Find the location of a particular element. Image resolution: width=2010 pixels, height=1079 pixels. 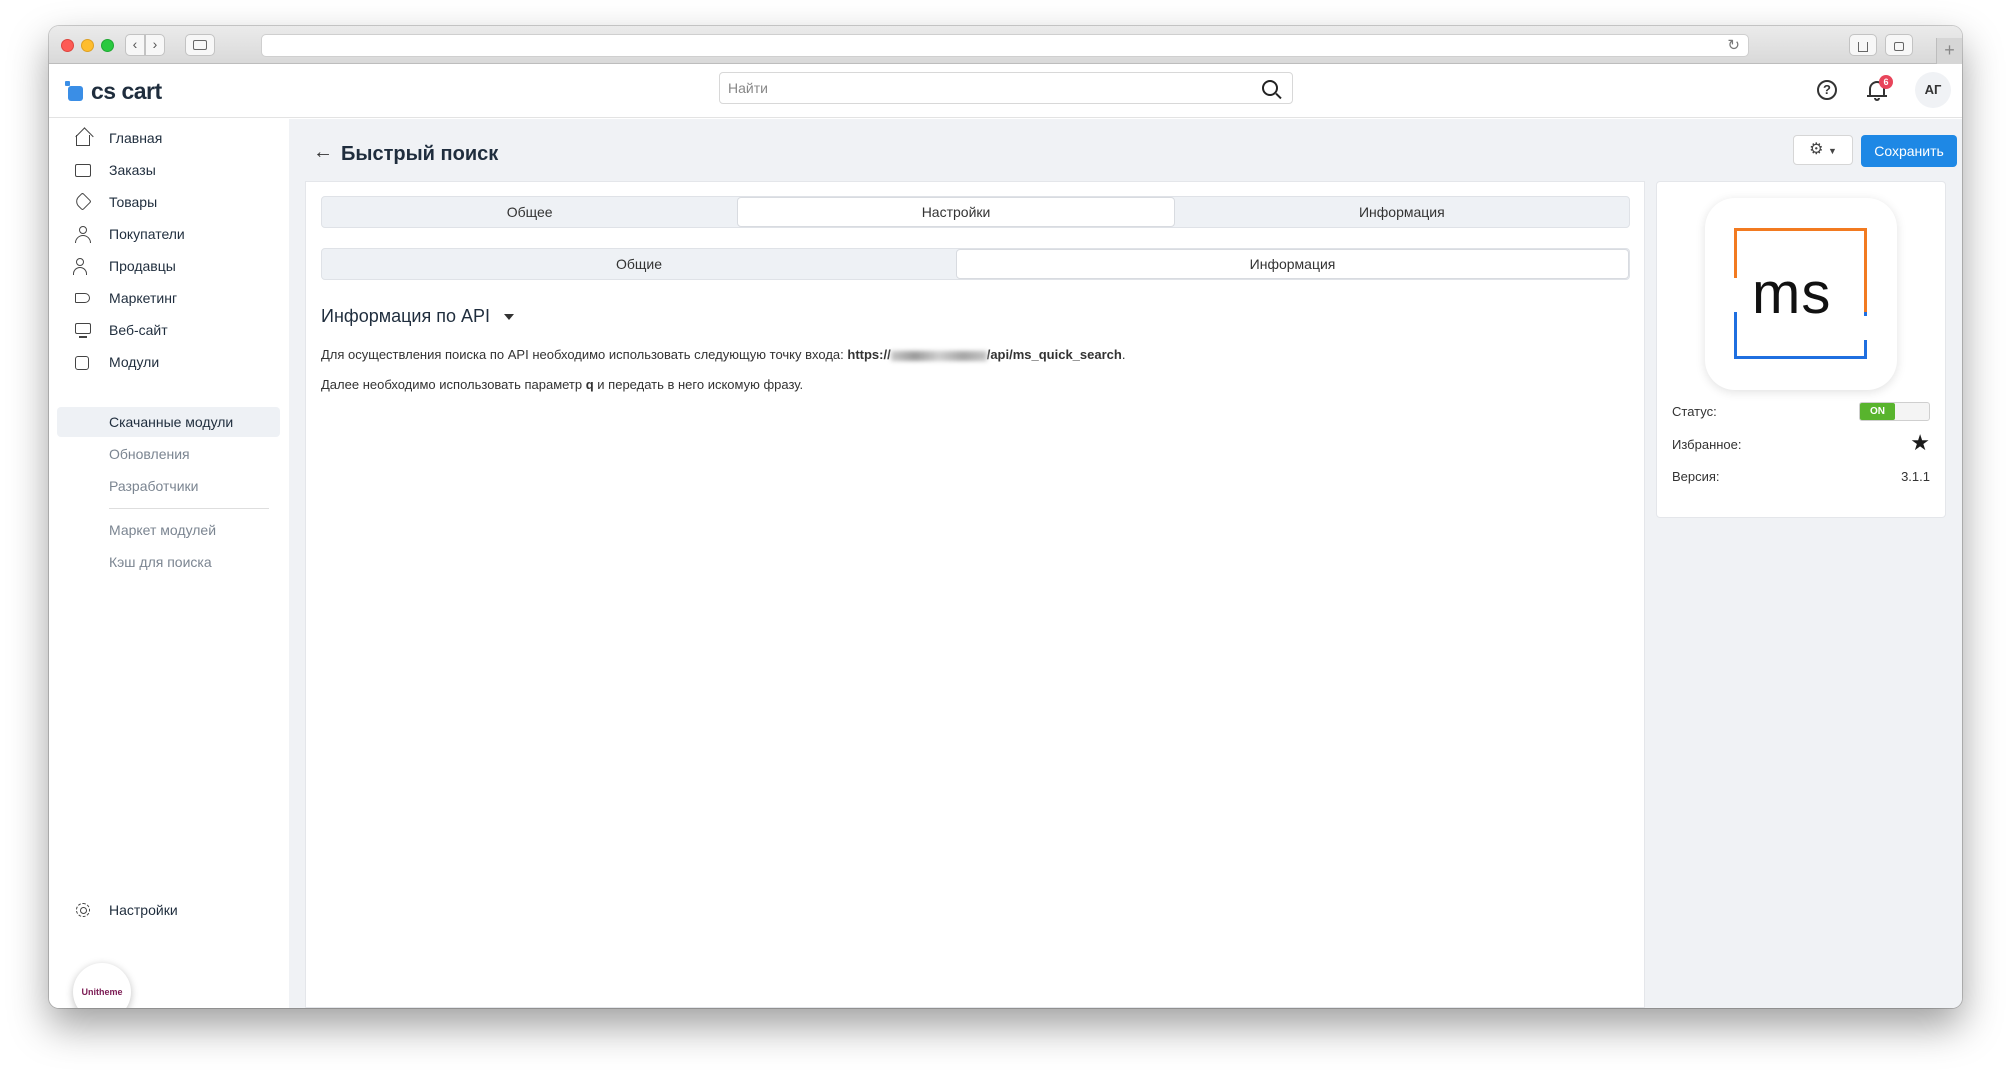

user-icon is located at coordinates (83, 234).